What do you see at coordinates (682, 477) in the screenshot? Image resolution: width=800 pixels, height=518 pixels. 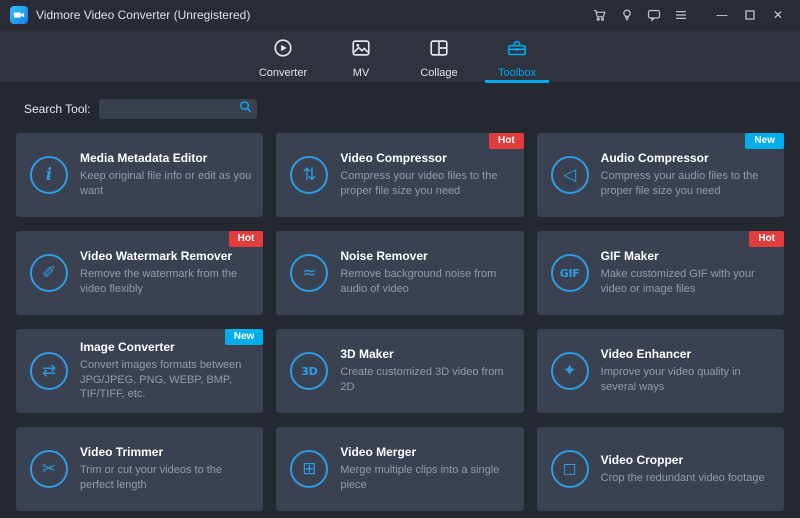 I see `tool-description: Crop the redundant video footage` at bounding box center [682, 477].